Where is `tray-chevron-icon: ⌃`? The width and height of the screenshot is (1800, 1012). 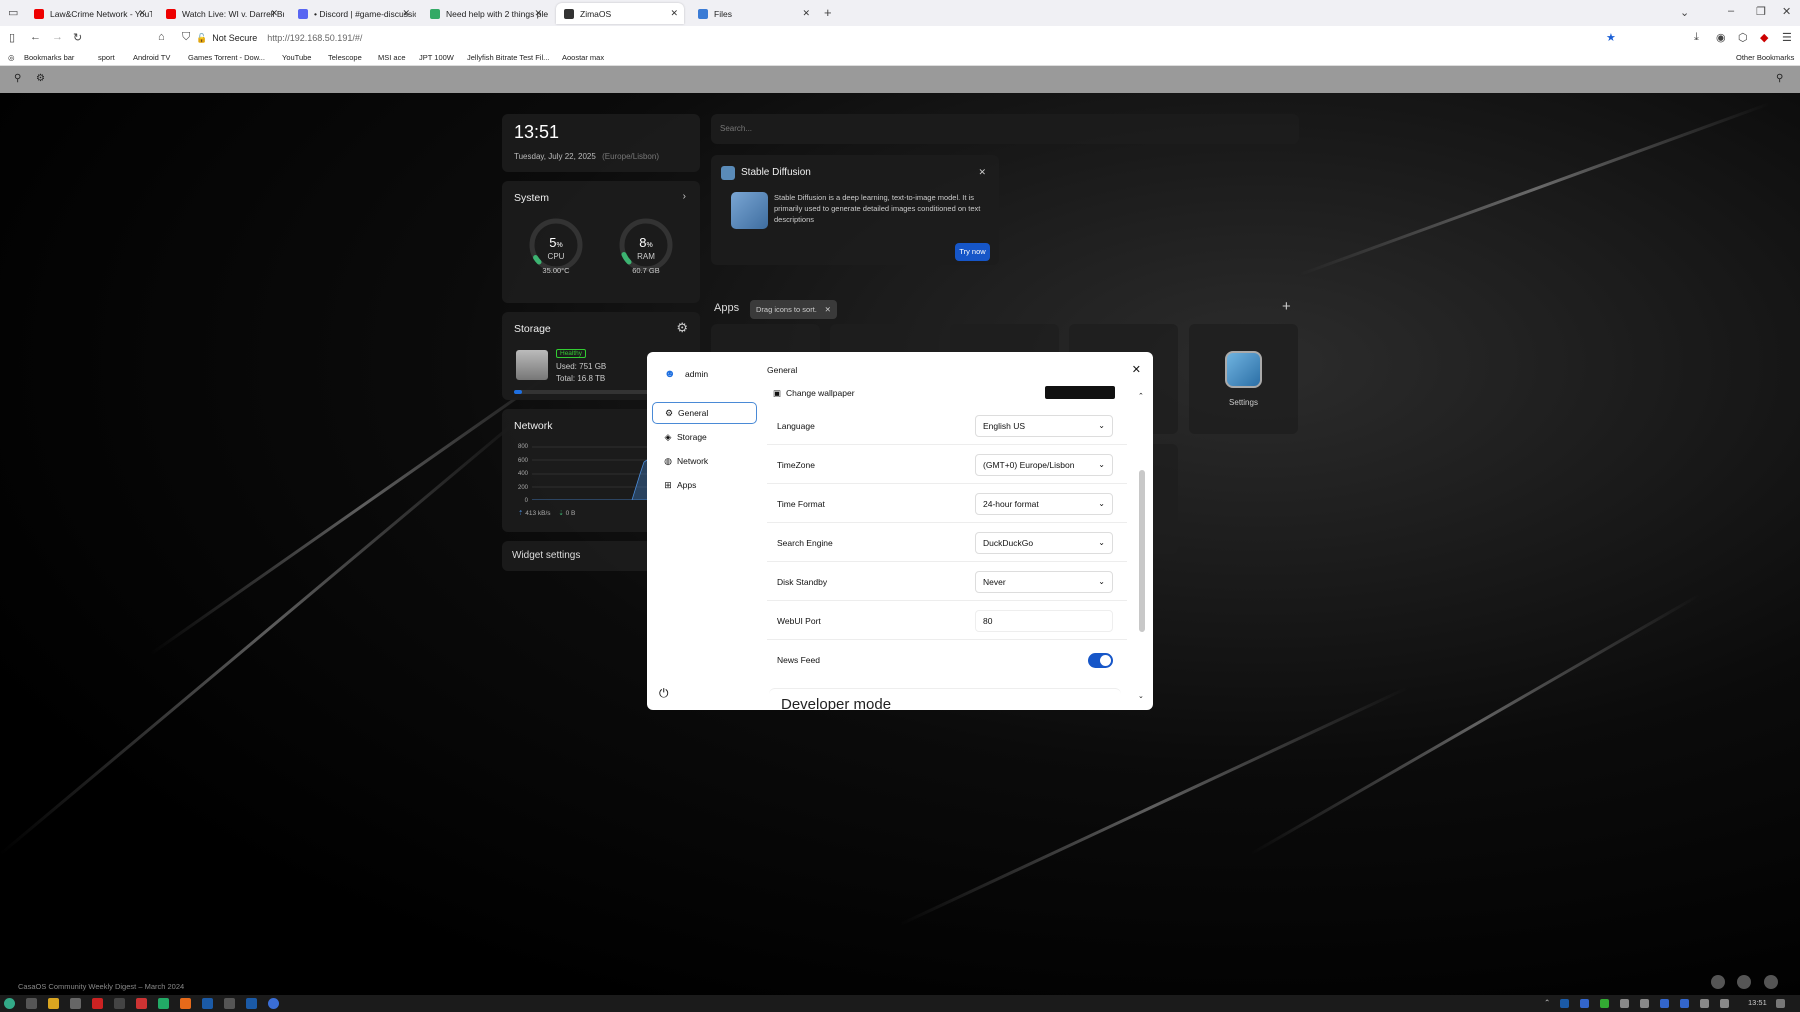 tray-chevron-icon: ⌃ is located at coordinates (1547, 1002).